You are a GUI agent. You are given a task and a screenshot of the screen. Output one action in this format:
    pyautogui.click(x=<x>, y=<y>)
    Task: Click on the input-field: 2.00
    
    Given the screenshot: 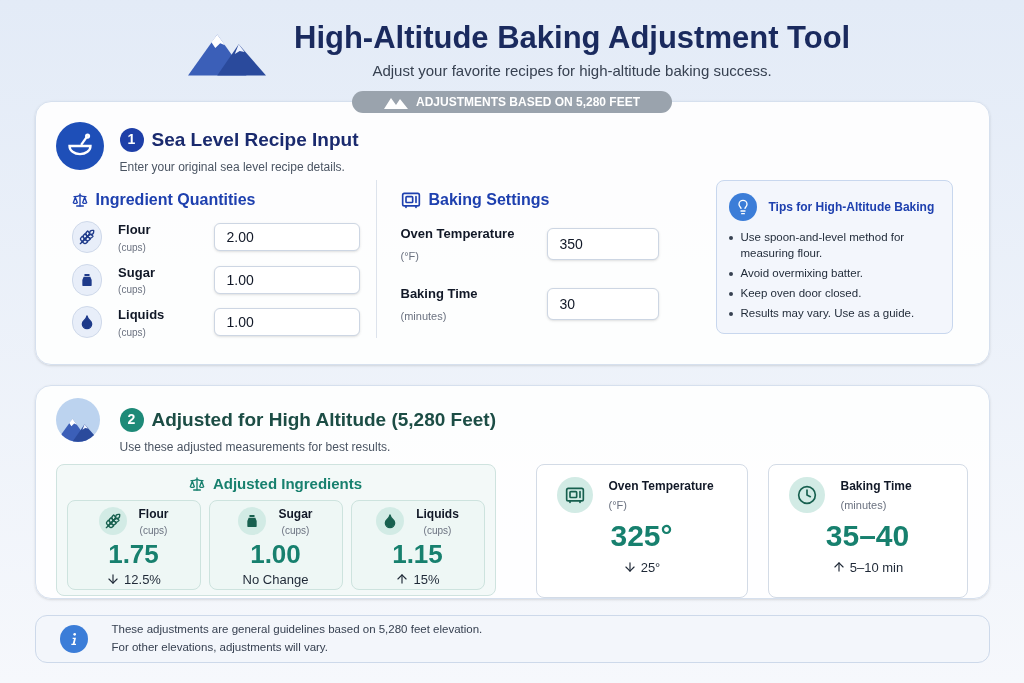 What is the action you would take?
    pyautogui.click(x=286, y=237)
    